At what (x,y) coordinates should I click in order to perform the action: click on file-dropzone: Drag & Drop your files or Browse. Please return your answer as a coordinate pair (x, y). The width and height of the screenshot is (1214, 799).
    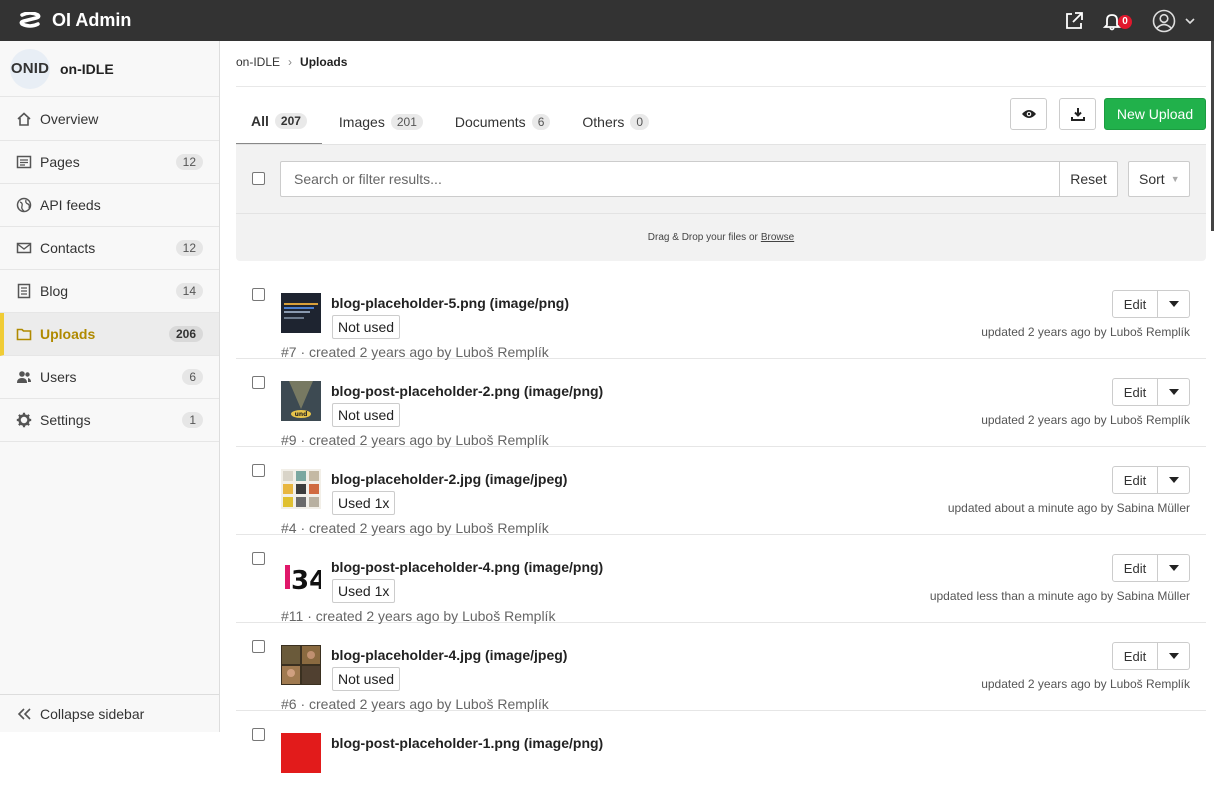
    Looking at the image, I should click on (721, 237).